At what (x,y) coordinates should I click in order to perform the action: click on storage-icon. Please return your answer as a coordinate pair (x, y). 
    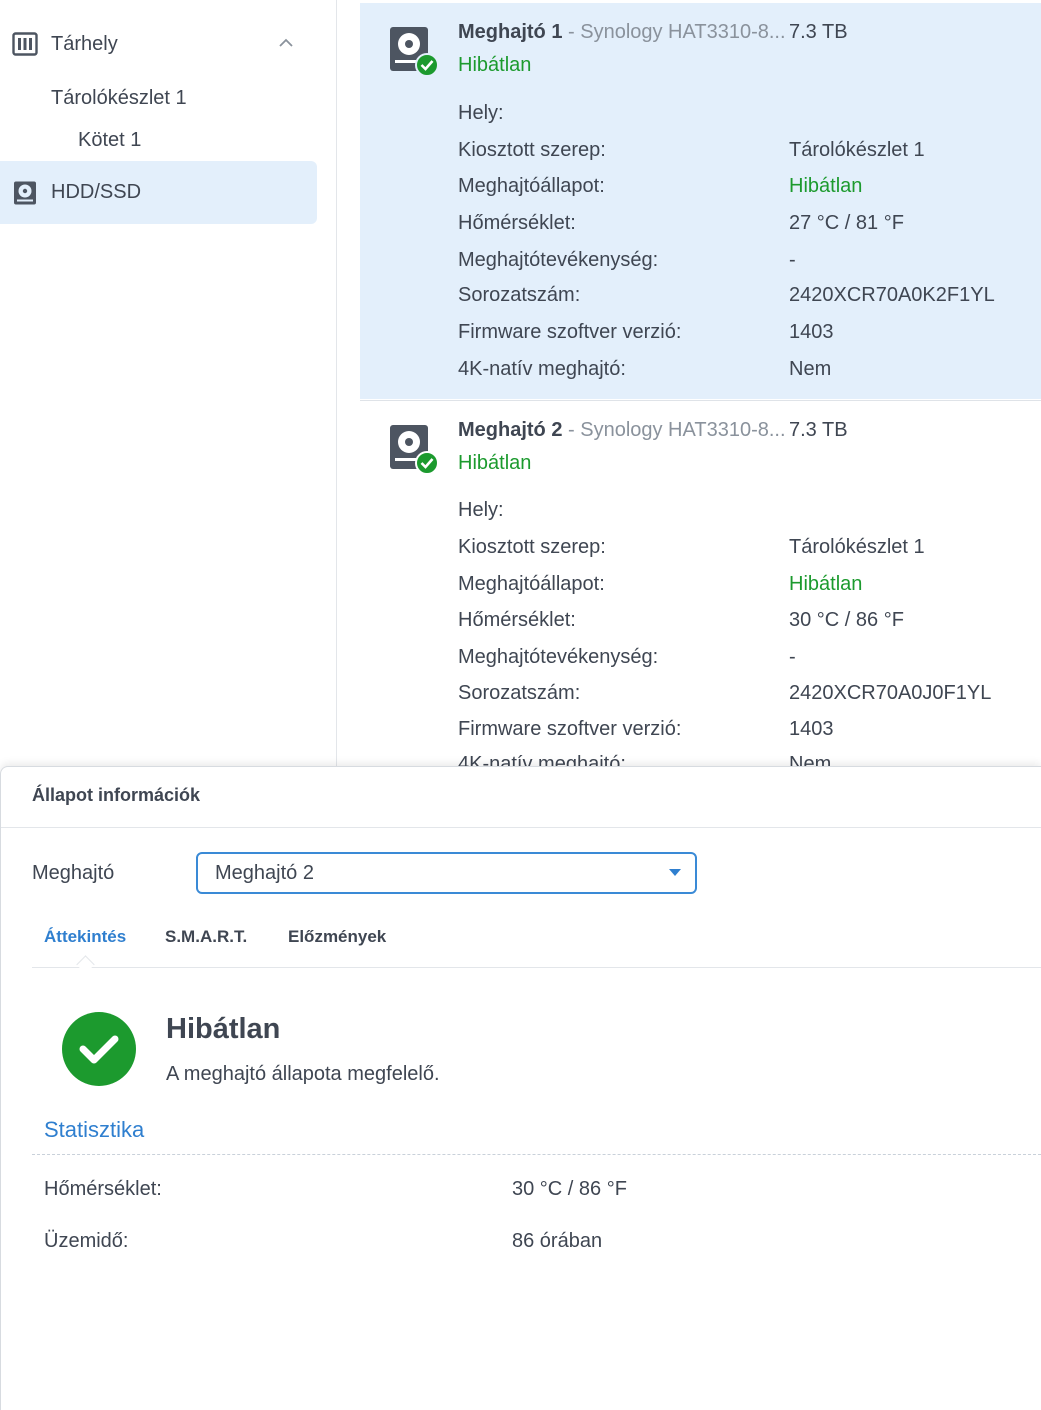
    Looking at the image, I should click on (25, 44).